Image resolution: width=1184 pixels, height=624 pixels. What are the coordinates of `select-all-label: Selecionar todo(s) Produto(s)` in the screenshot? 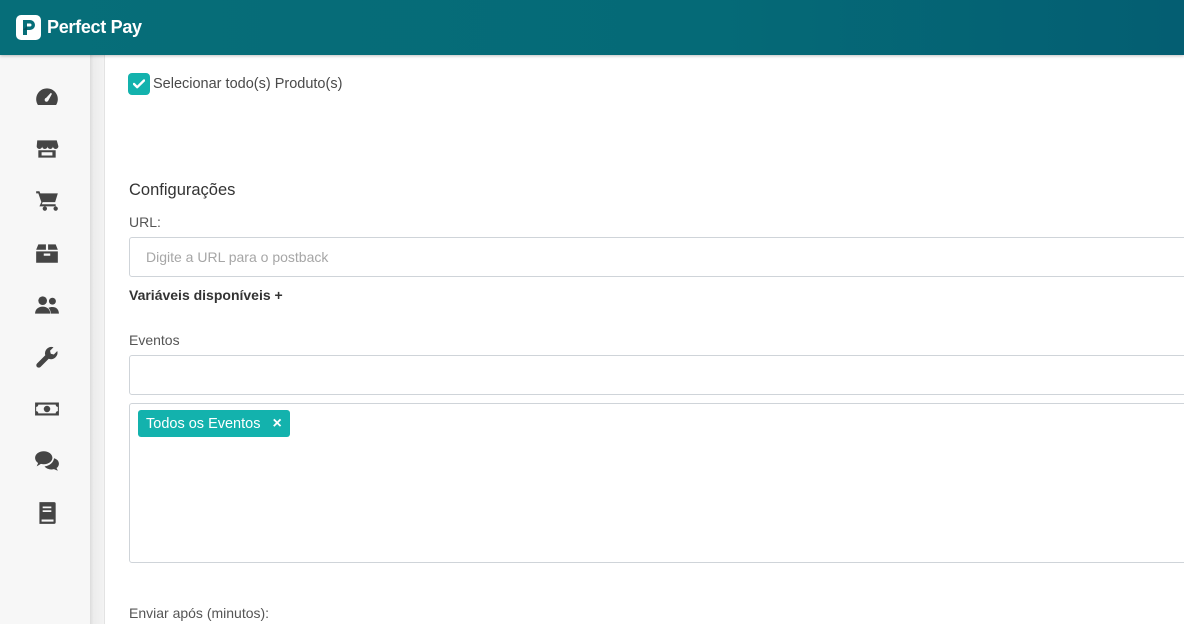 It's located at (248, 84).